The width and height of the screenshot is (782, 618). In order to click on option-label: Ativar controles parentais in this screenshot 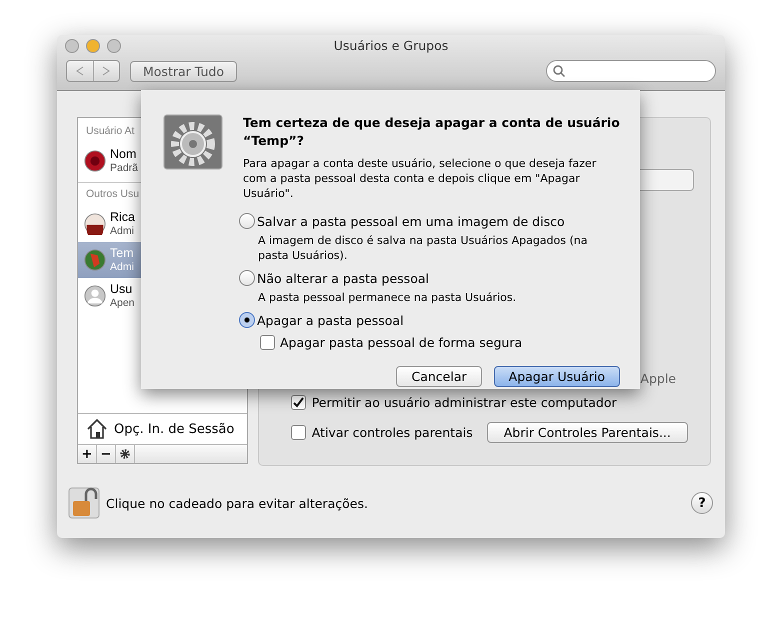, I will do `click(392, 432)`.